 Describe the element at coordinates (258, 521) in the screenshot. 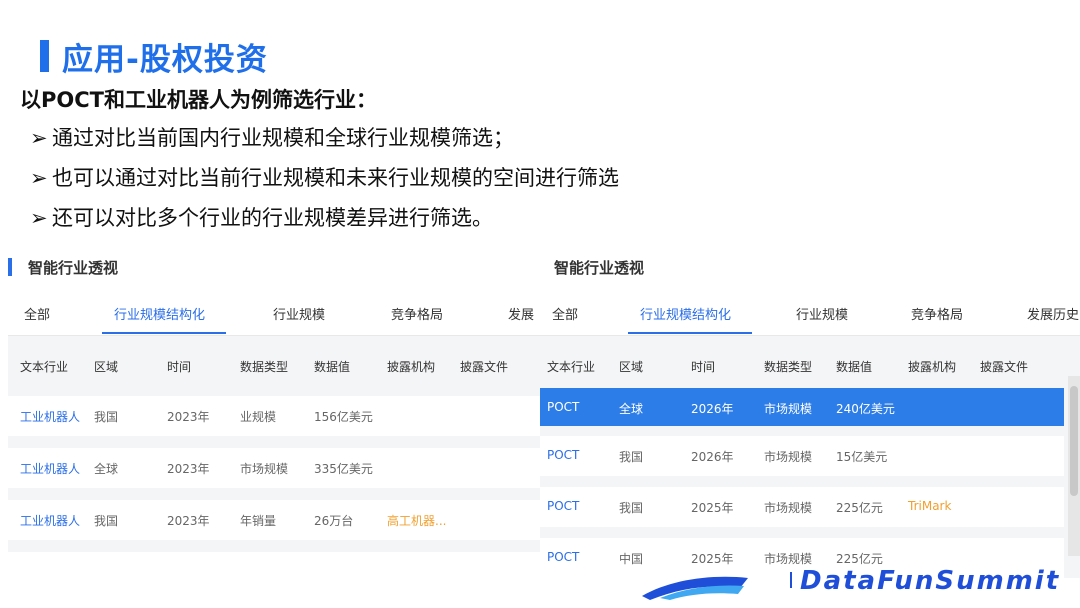

I see `data-type-cell: 年销量` at that location.